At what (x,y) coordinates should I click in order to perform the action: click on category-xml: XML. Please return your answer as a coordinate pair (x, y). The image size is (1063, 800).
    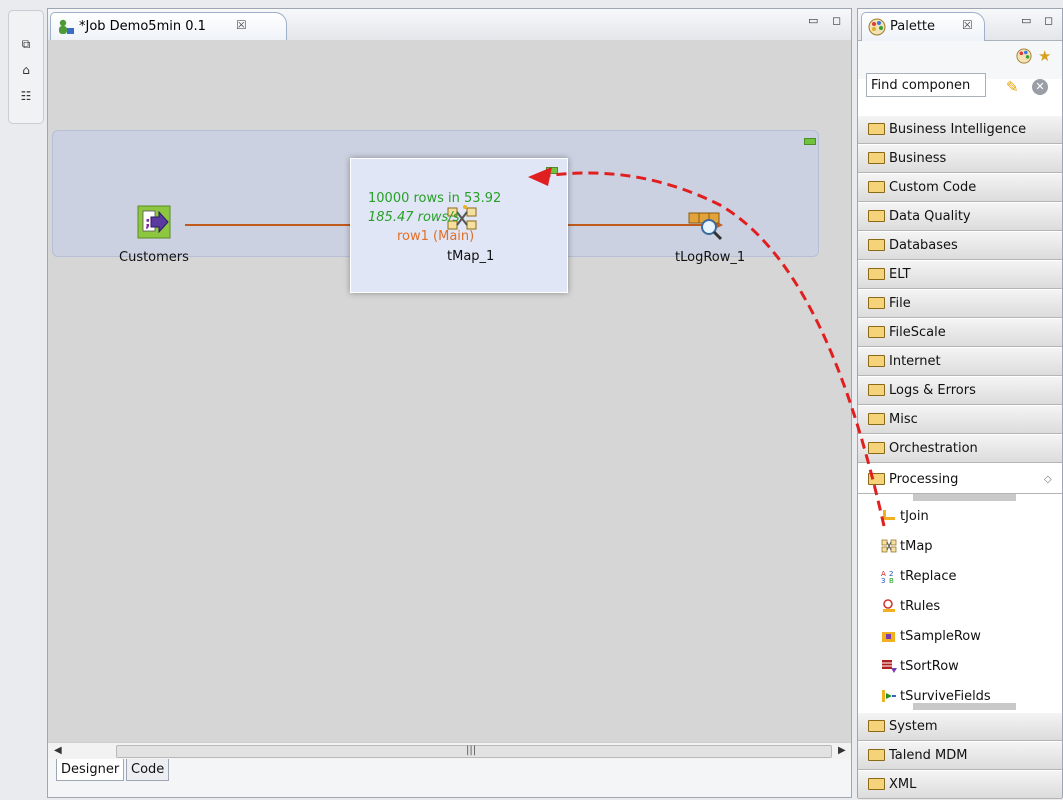
    Looking at the image, I should click on (960, 785).